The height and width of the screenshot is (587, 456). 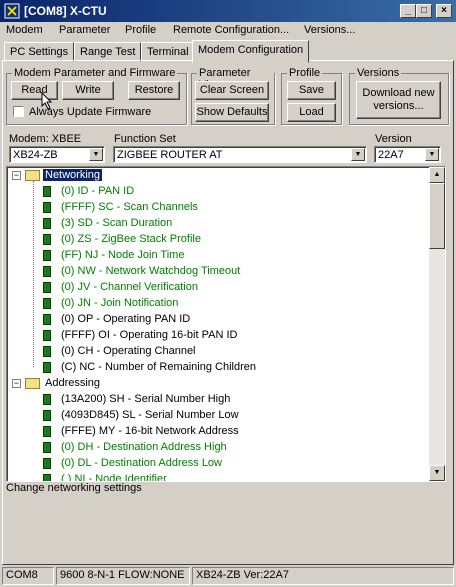 I want to click on tree-parameter-item: (0) JV - Channel Verification, so click(x=129, y=287).